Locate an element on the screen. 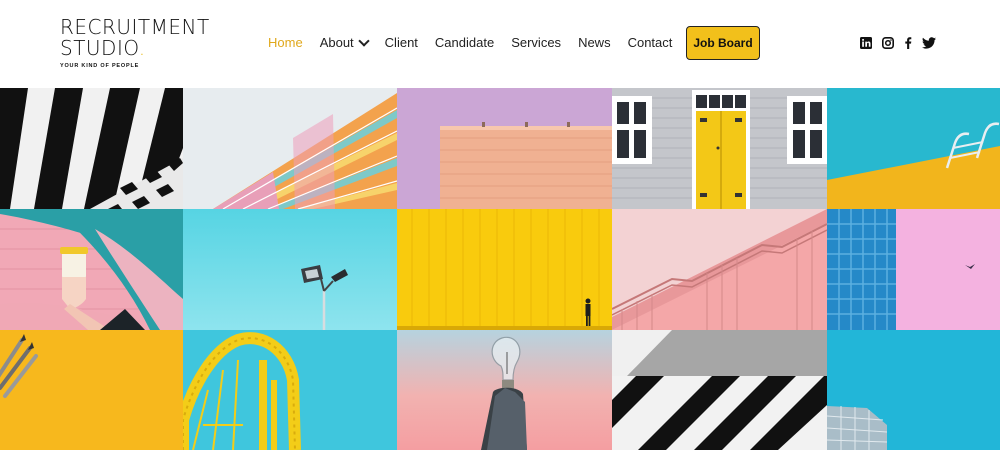 The width and height of the screenshot is (1000, 450). facebook-icon is located at coordinates (908, 43).